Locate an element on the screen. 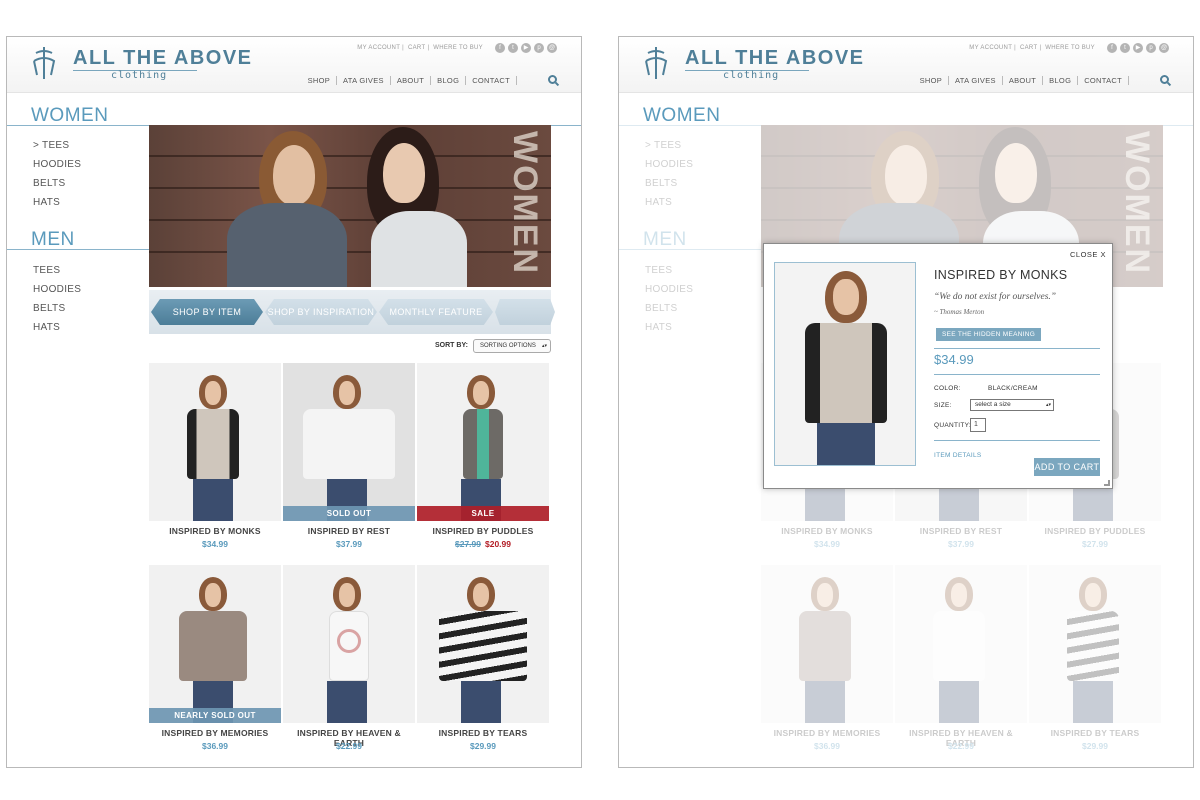 Image resolution: width=1200 pixels, height=800 pixels. product-price: $37.99 is located at coordinates (349, 544).